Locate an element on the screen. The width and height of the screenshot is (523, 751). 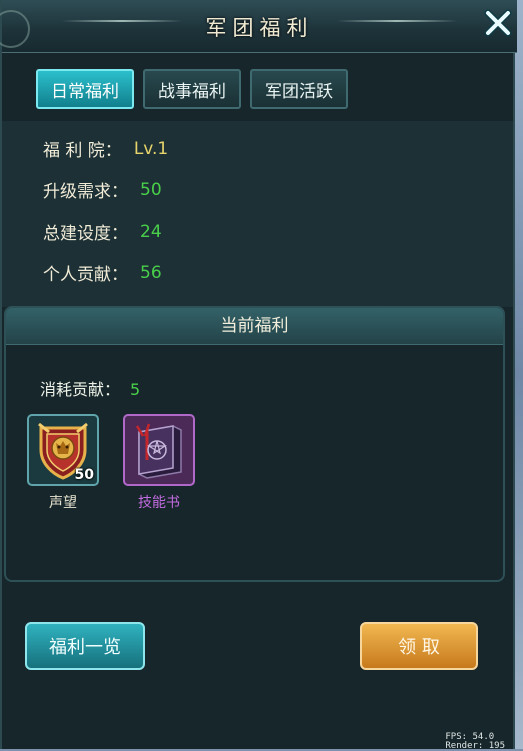
upgrade-requirement-row: 升级需求： 50 is located at coordinates (102, 190).